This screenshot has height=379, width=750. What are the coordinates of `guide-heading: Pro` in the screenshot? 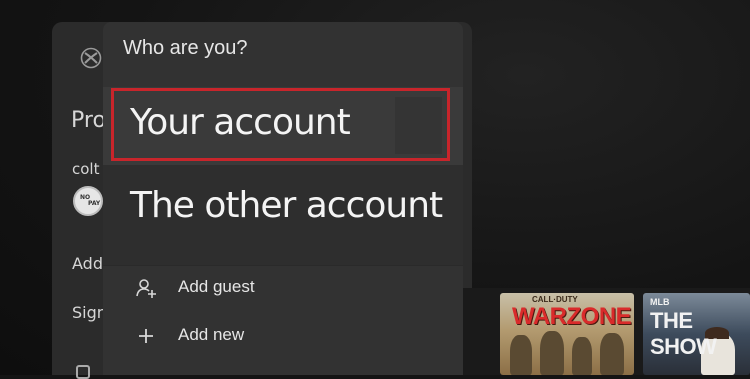 It's located at (88, 120).